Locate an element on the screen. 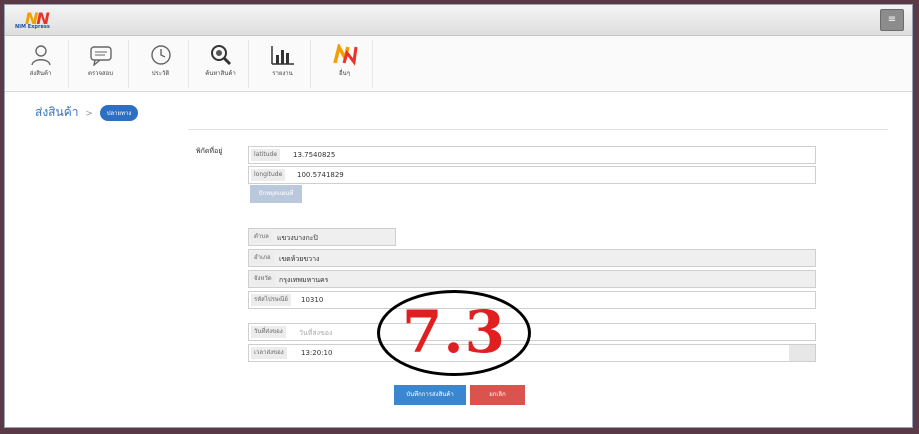 The width and height of the screenshot is (919, 434). toolbar-item-search: ค้นหาสินค้า is located at coordinates (221, 64).